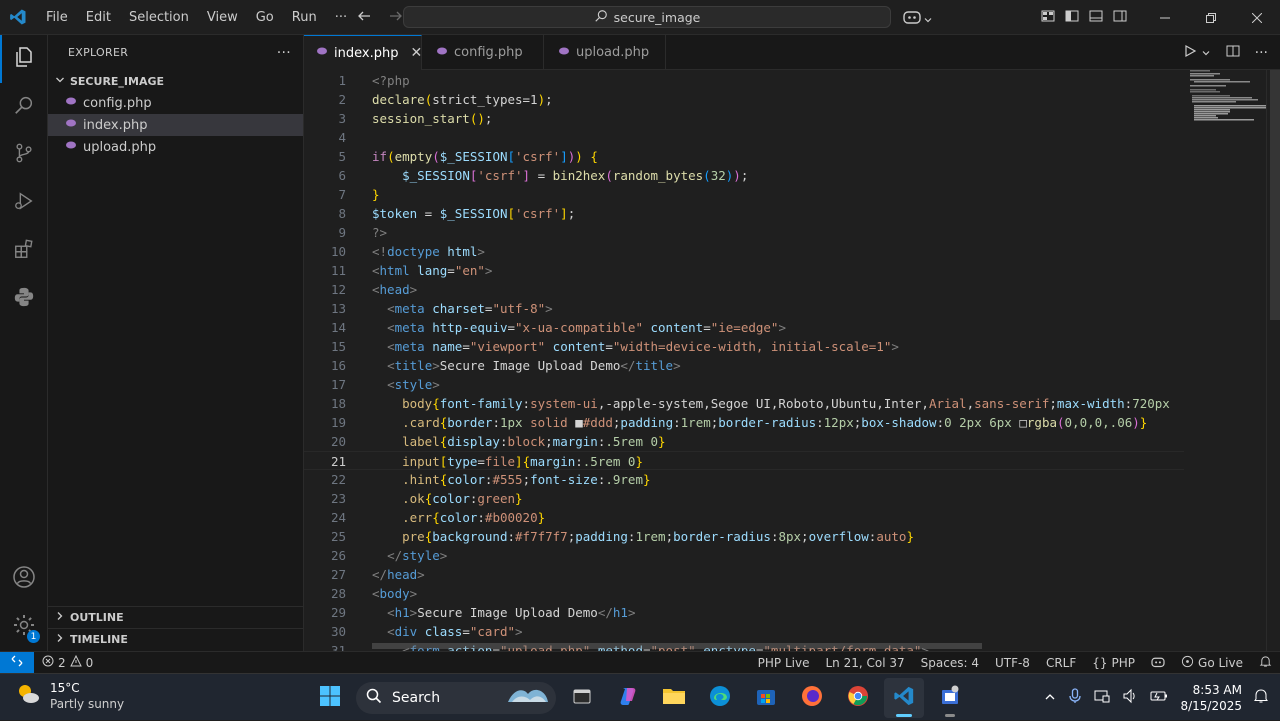 The height and width of the screenshot is (721, 1280). I want to click on database-app, so click(950, 698).